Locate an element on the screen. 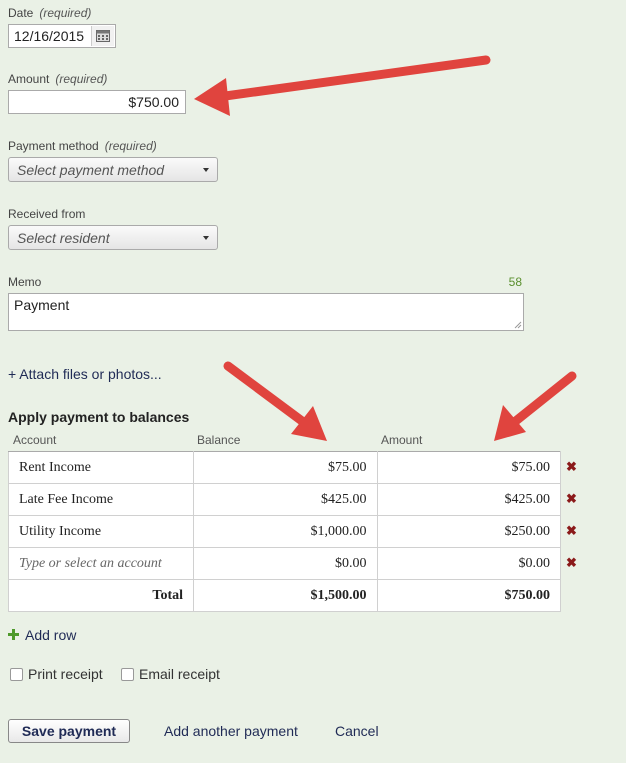 This screenshot has width=626, height=763. account-cell: Rent Income is located at coordinates (101, 467).